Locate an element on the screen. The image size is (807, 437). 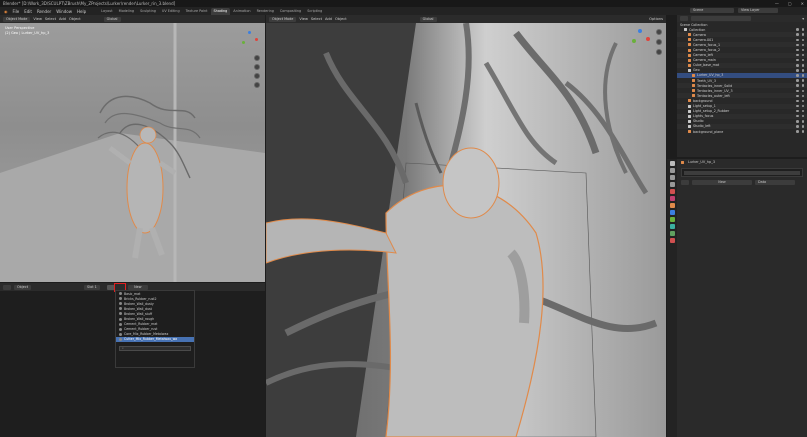
material-search-field: ⌕ is located at coordinates (155, 348).